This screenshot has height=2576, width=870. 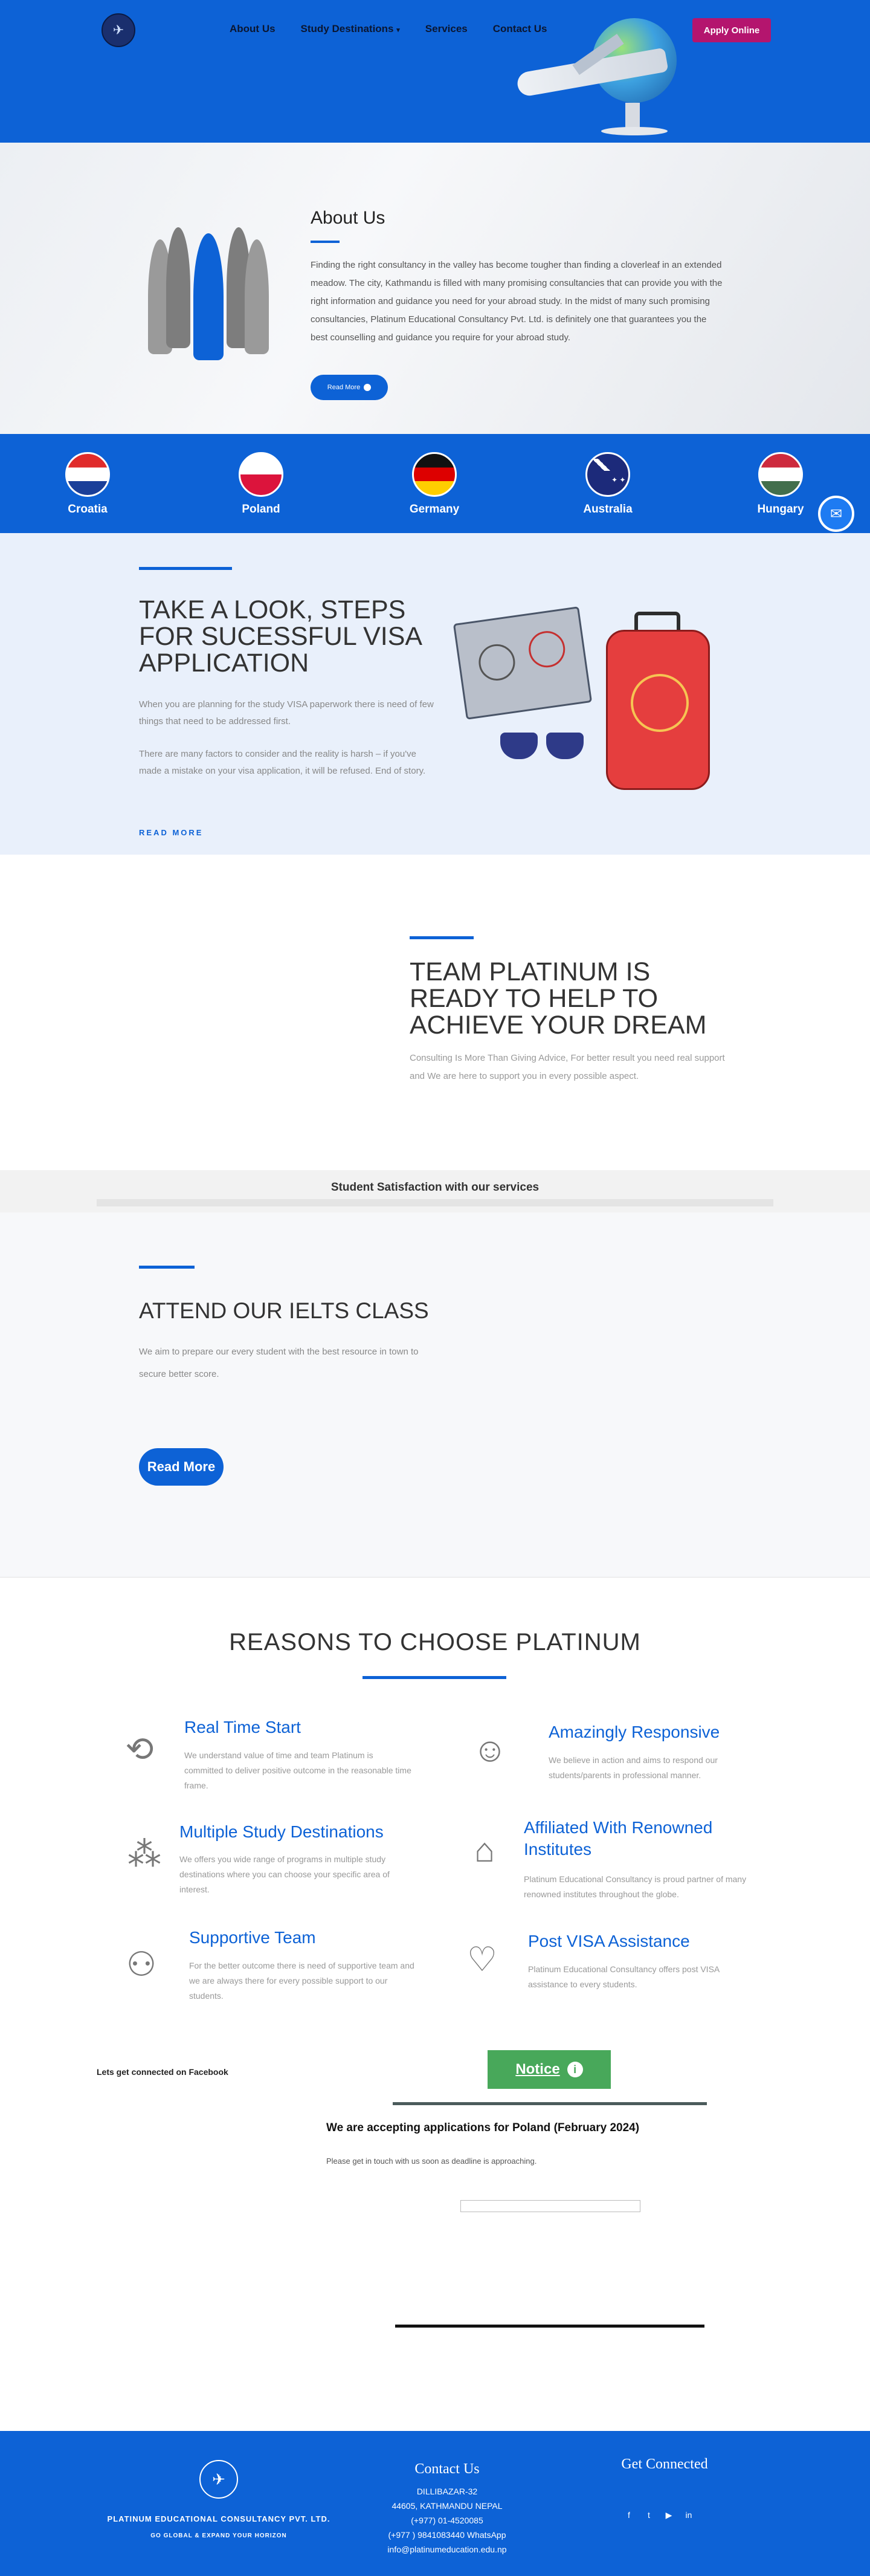 What do you see at coordinates (547, 649) in the screenshot?
I see `passport-stamp` at bounding box center [547, 649].